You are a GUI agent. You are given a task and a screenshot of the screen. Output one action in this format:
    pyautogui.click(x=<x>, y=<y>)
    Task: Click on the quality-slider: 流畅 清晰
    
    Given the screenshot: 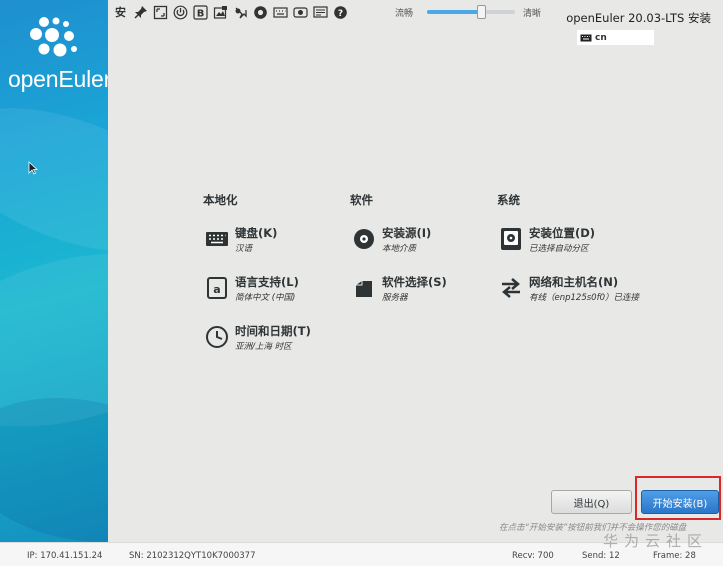 What is the action you would take?
    pyautogui.click(x=470, y=12)
    